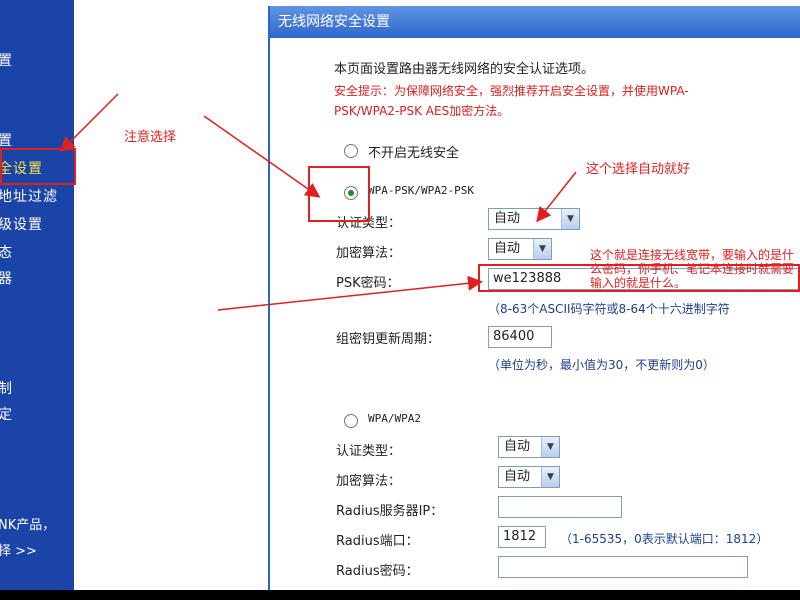 This screenshot has width=800, height=600. What do you see at coordinates (534, 219) in the screenshot?
I see `auth-type-select: 自动 ▼` at bounding box center [534, 219].